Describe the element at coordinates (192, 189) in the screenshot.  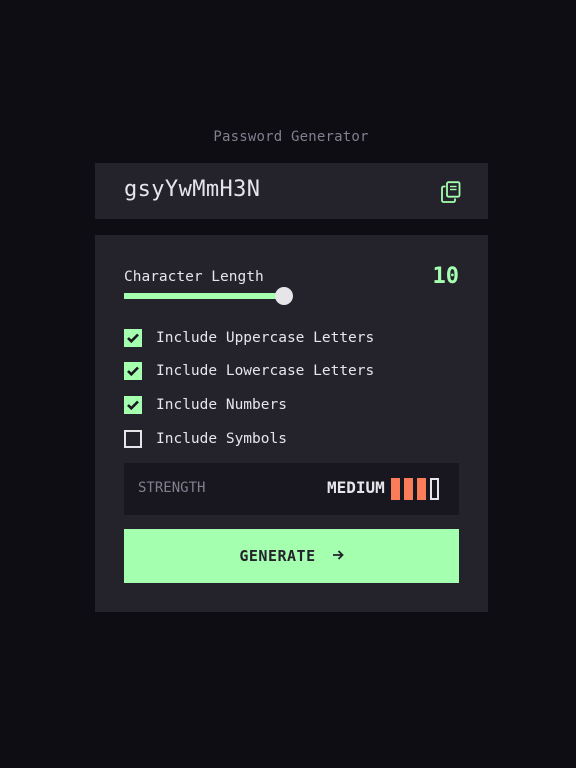
I see `password-text: gsyYwMmH3N` at that location.